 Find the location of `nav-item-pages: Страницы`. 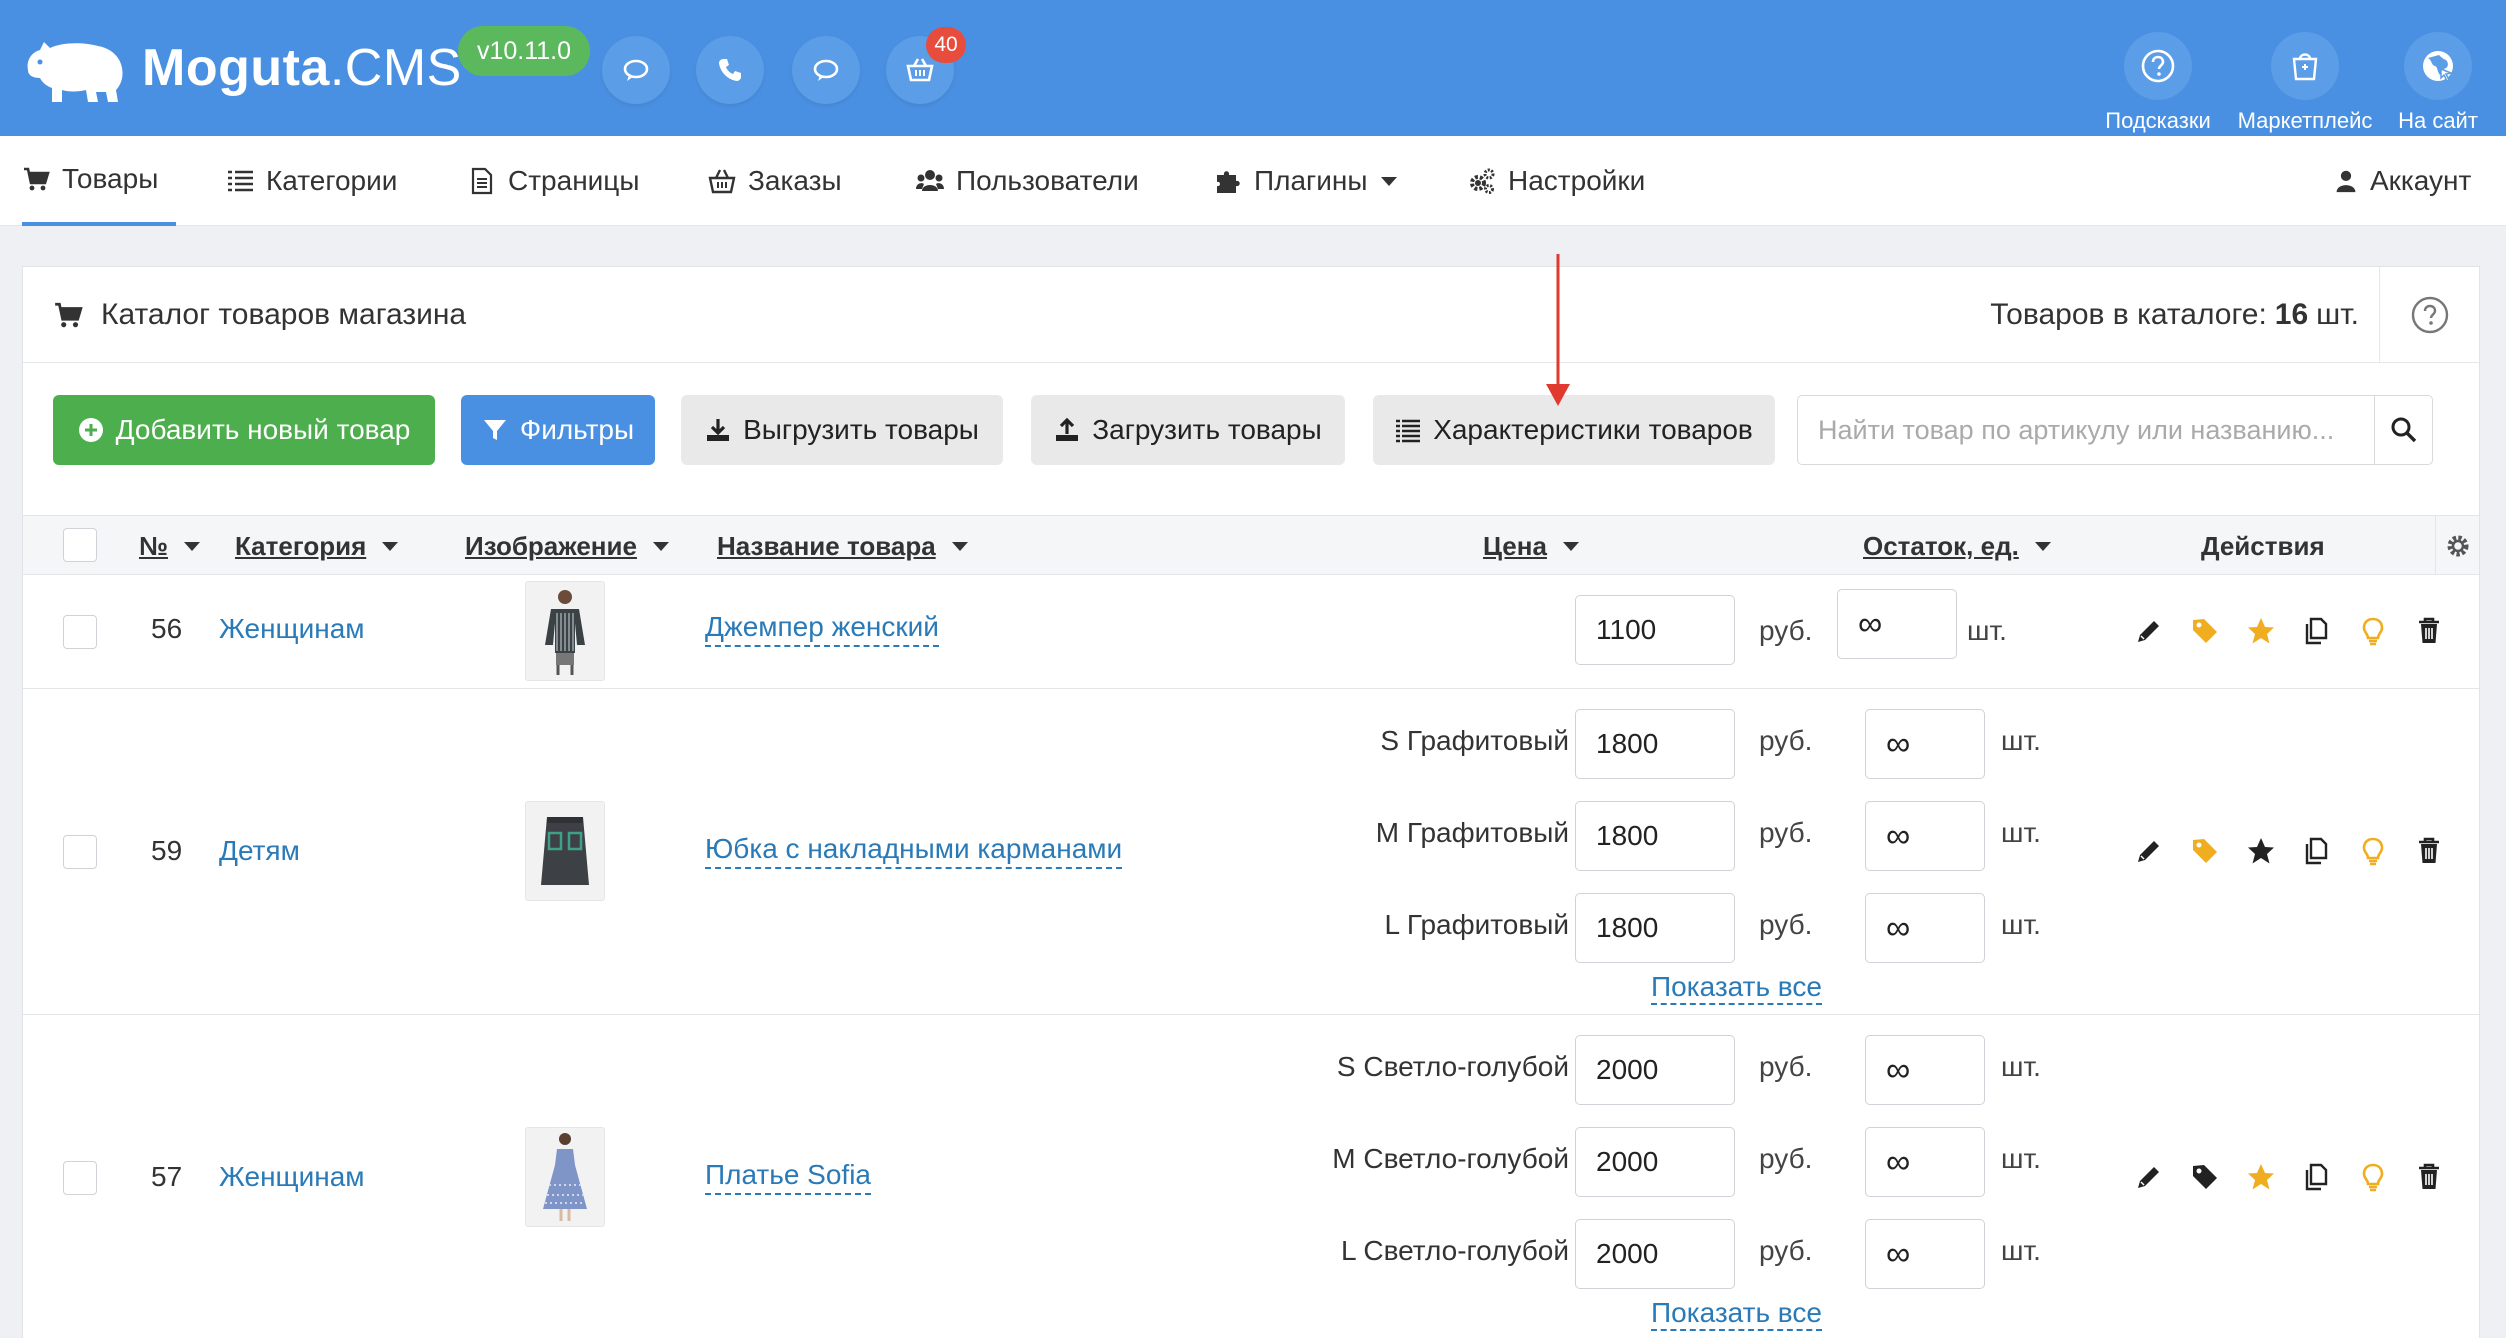

nav-item-pages: Страницы is located at coordinates (553, 181).